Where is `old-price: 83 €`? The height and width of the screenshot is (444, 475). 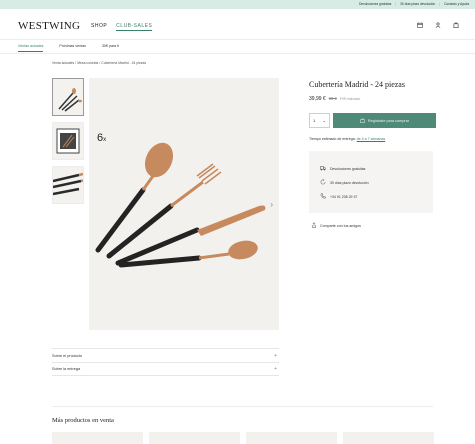 old-price: 83 € is located at coordinates (332, 98).